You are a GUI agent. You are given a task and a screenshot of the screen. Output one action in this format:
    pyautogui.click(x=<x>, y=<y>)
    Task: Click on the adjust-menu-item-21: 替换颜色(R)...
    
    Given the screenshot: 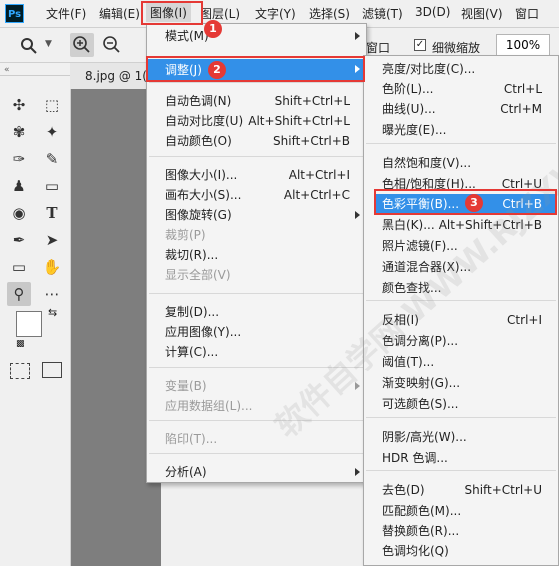 What is the action you would take?
    pyautogui.click(x=461, y=531)
    